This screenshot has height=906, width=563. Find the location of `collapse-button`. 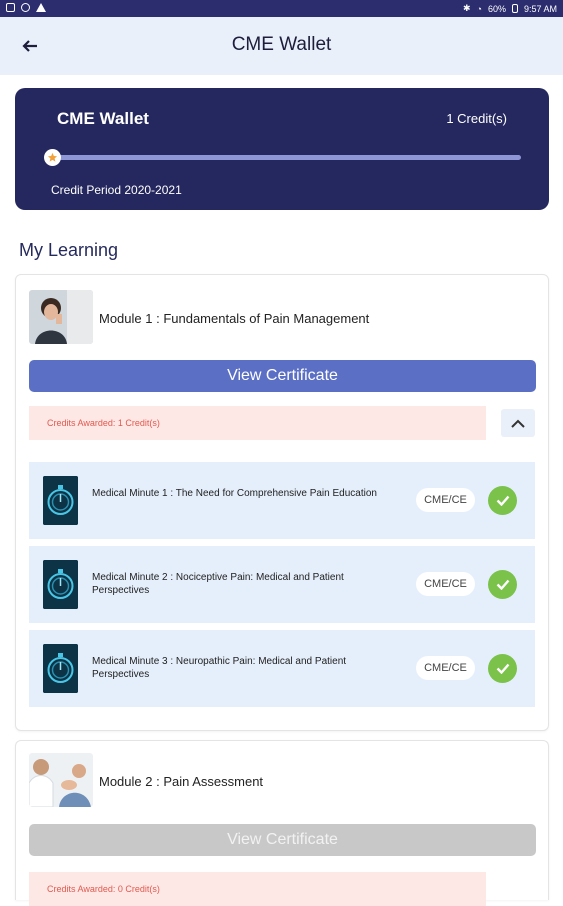

collapse-button is located at coordinates (518, 423).